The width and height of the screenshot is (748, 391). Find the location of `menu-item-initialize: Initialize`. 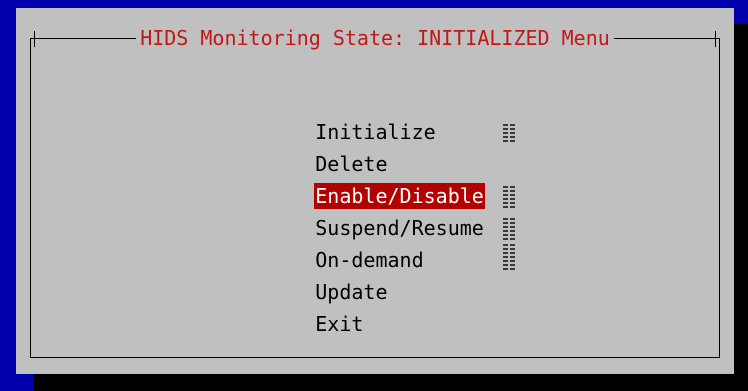

menu-item-initialize: Initialize is located at coordinates (357, 114).